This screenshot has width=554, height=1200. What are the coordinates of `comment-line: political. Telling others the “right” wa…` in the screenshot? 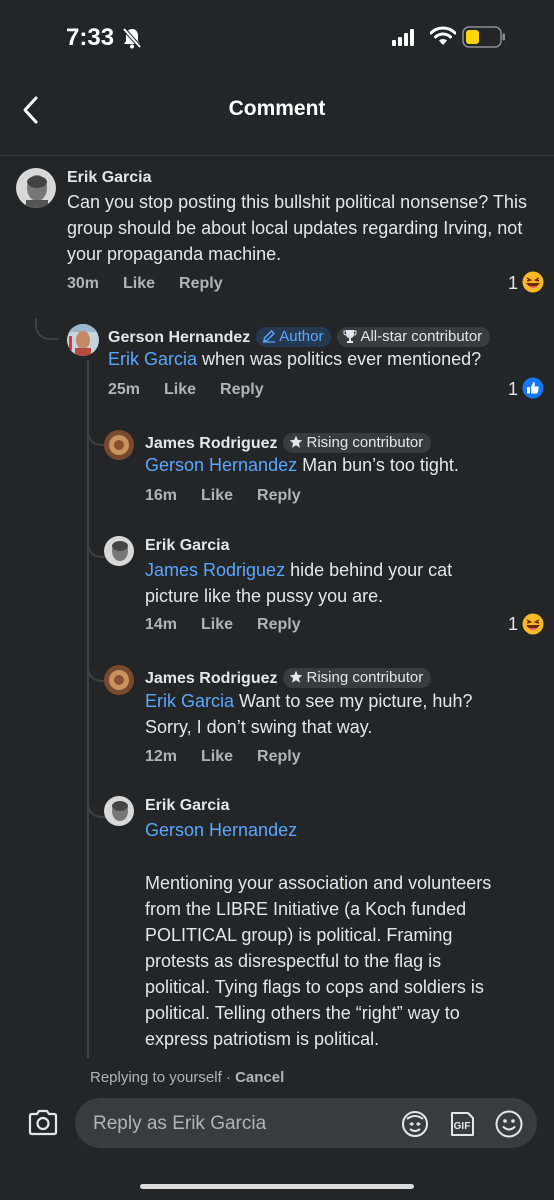 It's located at (302, 1013).